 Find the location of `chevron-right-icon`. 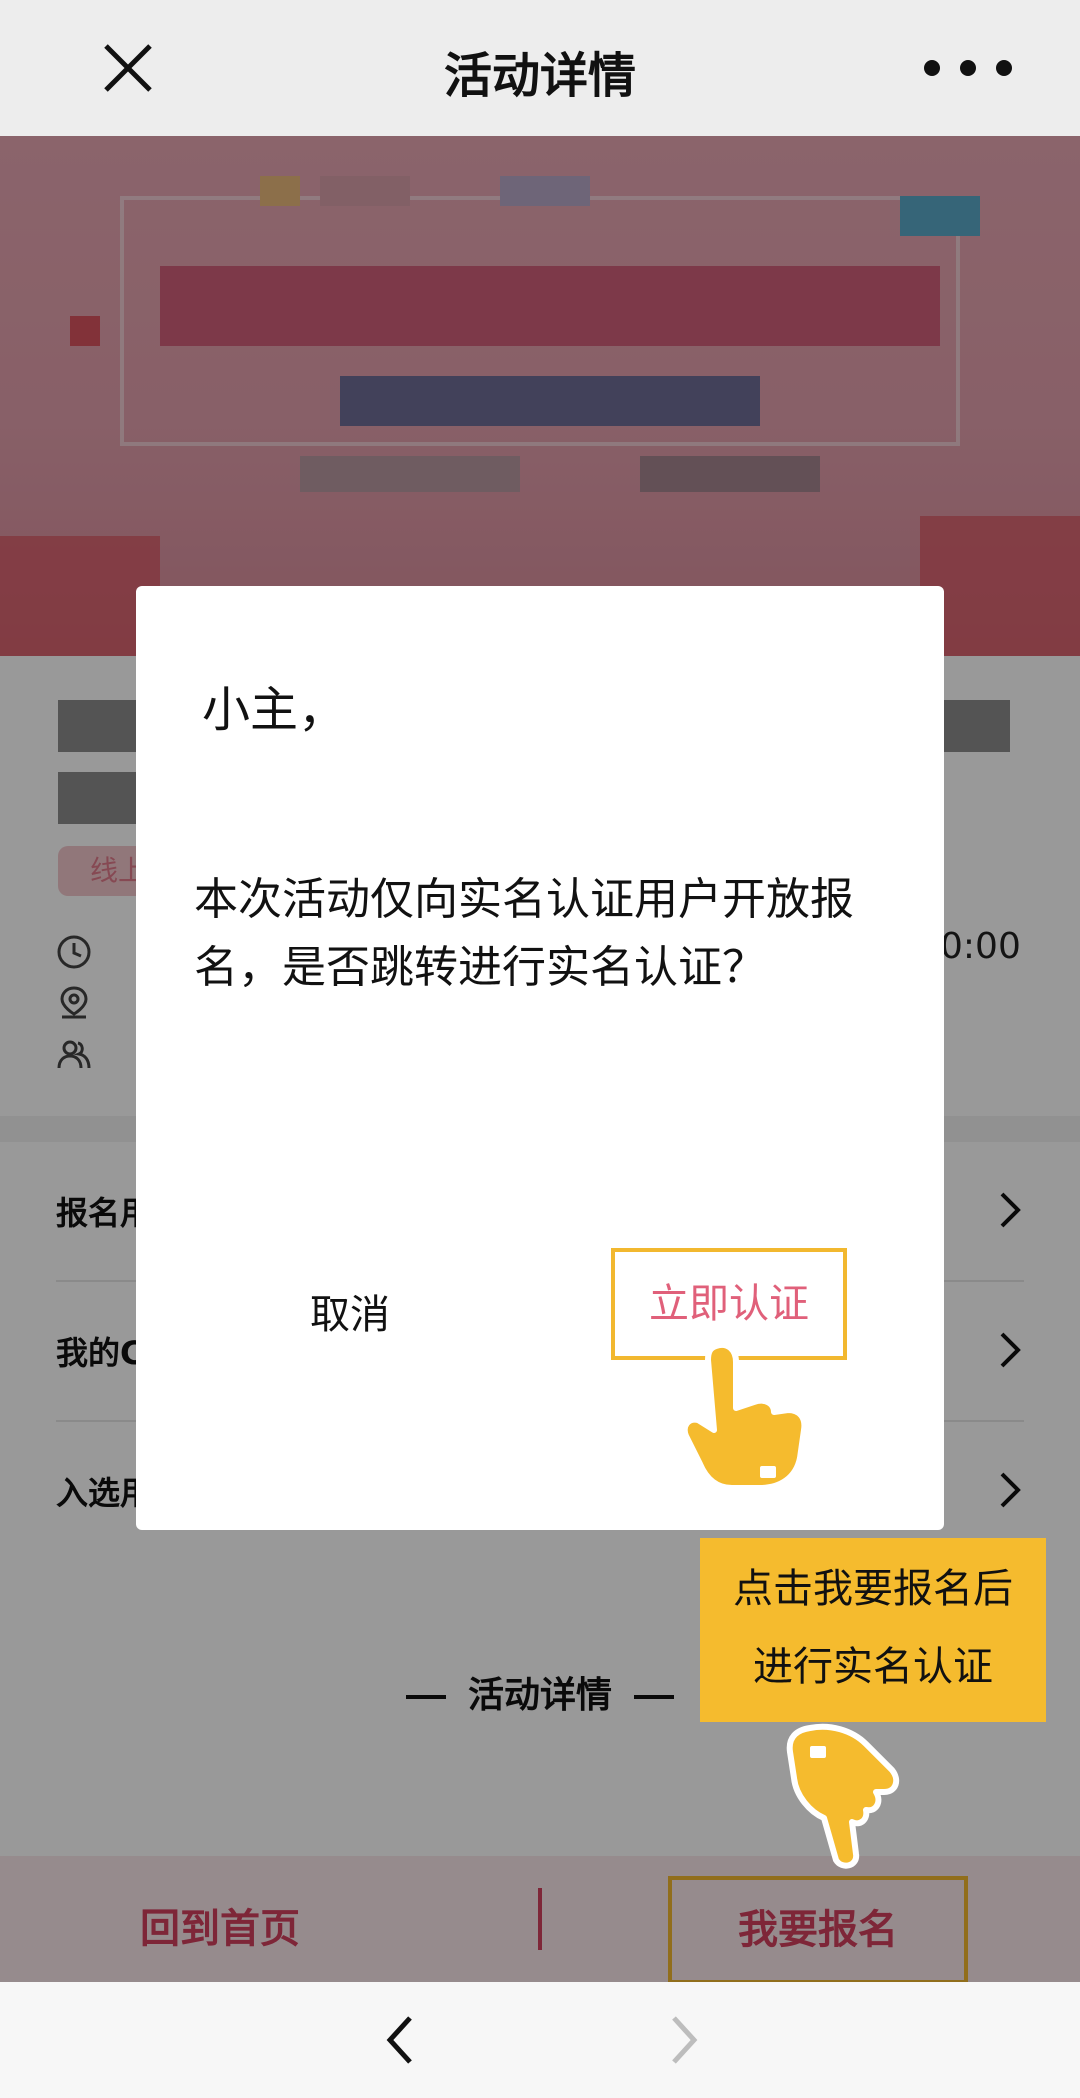

chevron-right-icon is located at coordinates (684, 2040).